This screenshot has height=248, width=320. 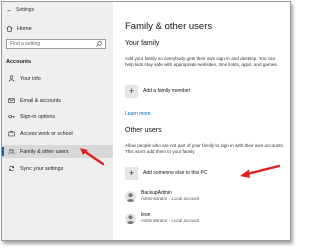 What do you see at coordinates (138, 114) in the screenshot?
I see `learn-more-link: Learn more` at bounding box center [138, 114].